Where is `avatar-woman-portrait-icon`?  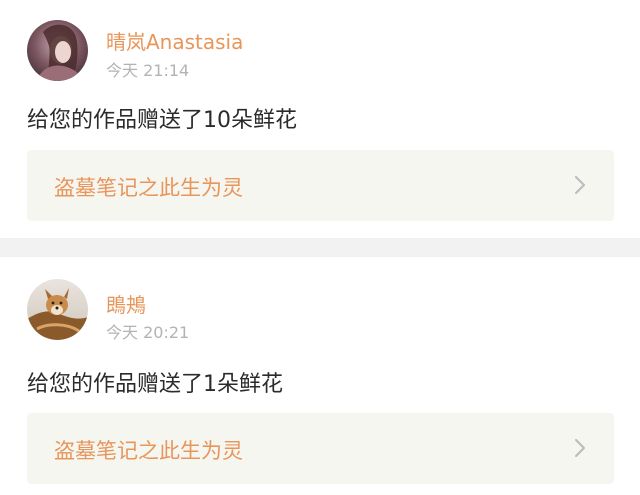
avatar-woman-portrait-icon is located at coordinates (57, 50).